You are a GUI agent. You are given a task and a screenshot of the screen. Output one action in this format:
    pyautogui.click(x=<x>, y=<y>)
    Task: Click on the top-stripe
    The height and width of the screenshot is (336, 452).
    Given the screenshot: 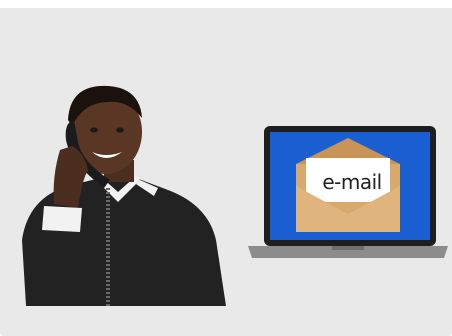 What is the action you would take?
    pyautogui.click(x=226, y=4)
    